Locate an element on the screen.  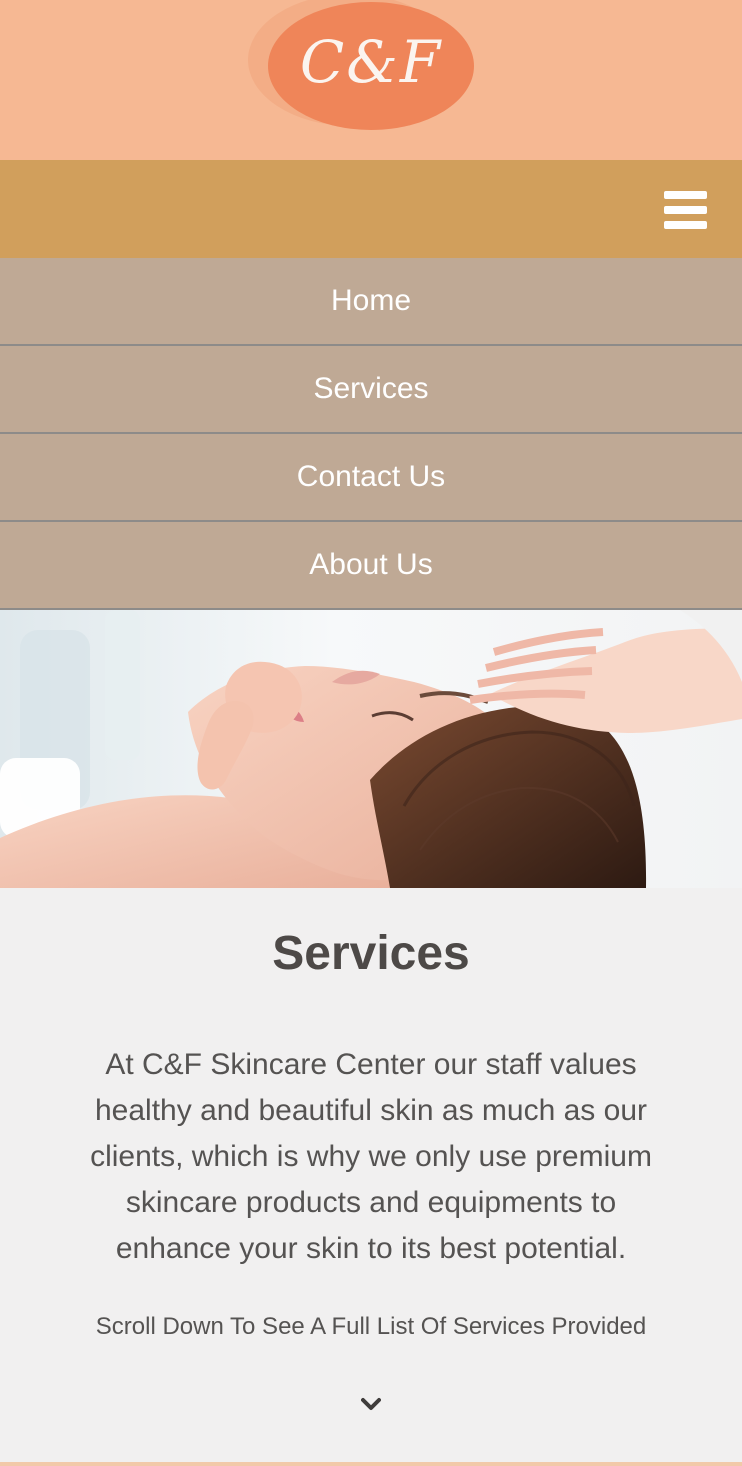
chevron-down-icon is located at coordinates (371, 1404).